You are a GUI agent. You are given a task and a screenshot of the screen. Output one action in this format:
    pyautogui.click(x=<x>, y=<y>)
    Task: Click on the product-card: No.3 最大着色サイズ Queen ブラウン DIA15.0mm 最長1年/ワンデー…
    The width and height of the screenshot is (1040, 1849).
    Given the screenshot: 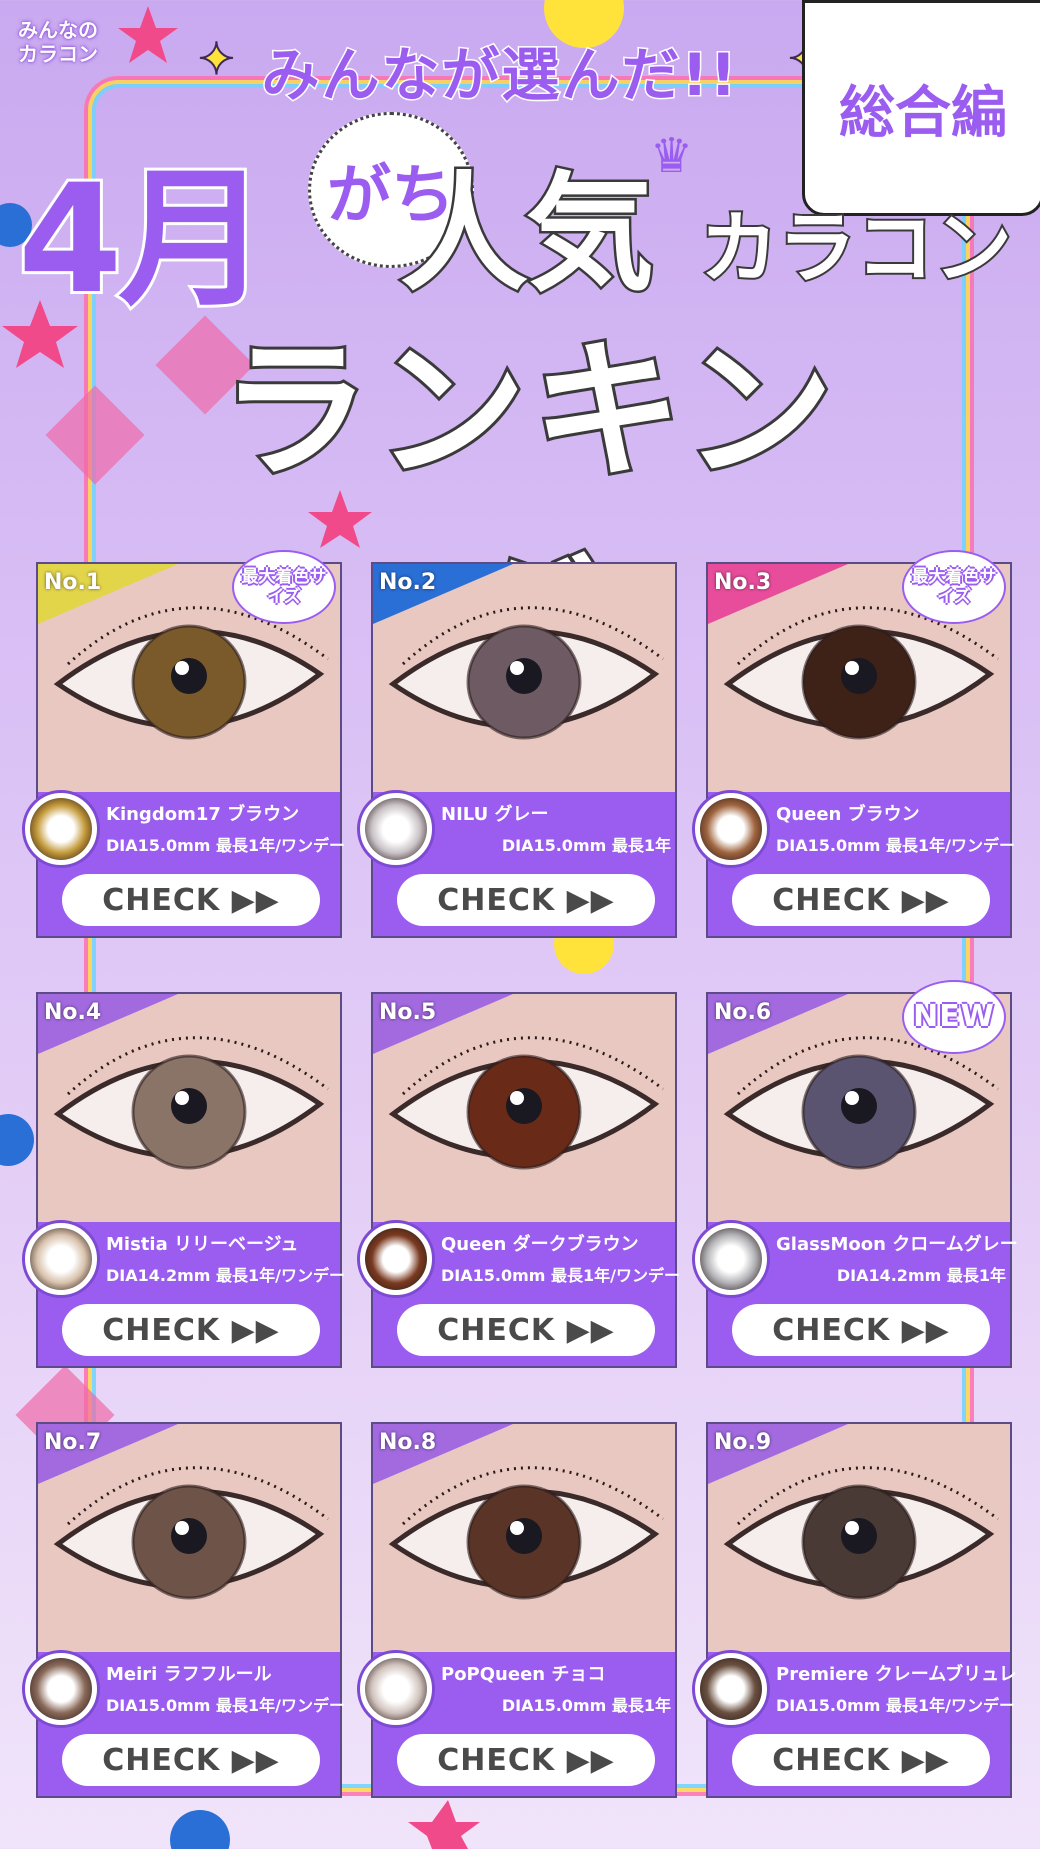 What is the action you would take?
    pyautogui.click(x=853, y=744)
    